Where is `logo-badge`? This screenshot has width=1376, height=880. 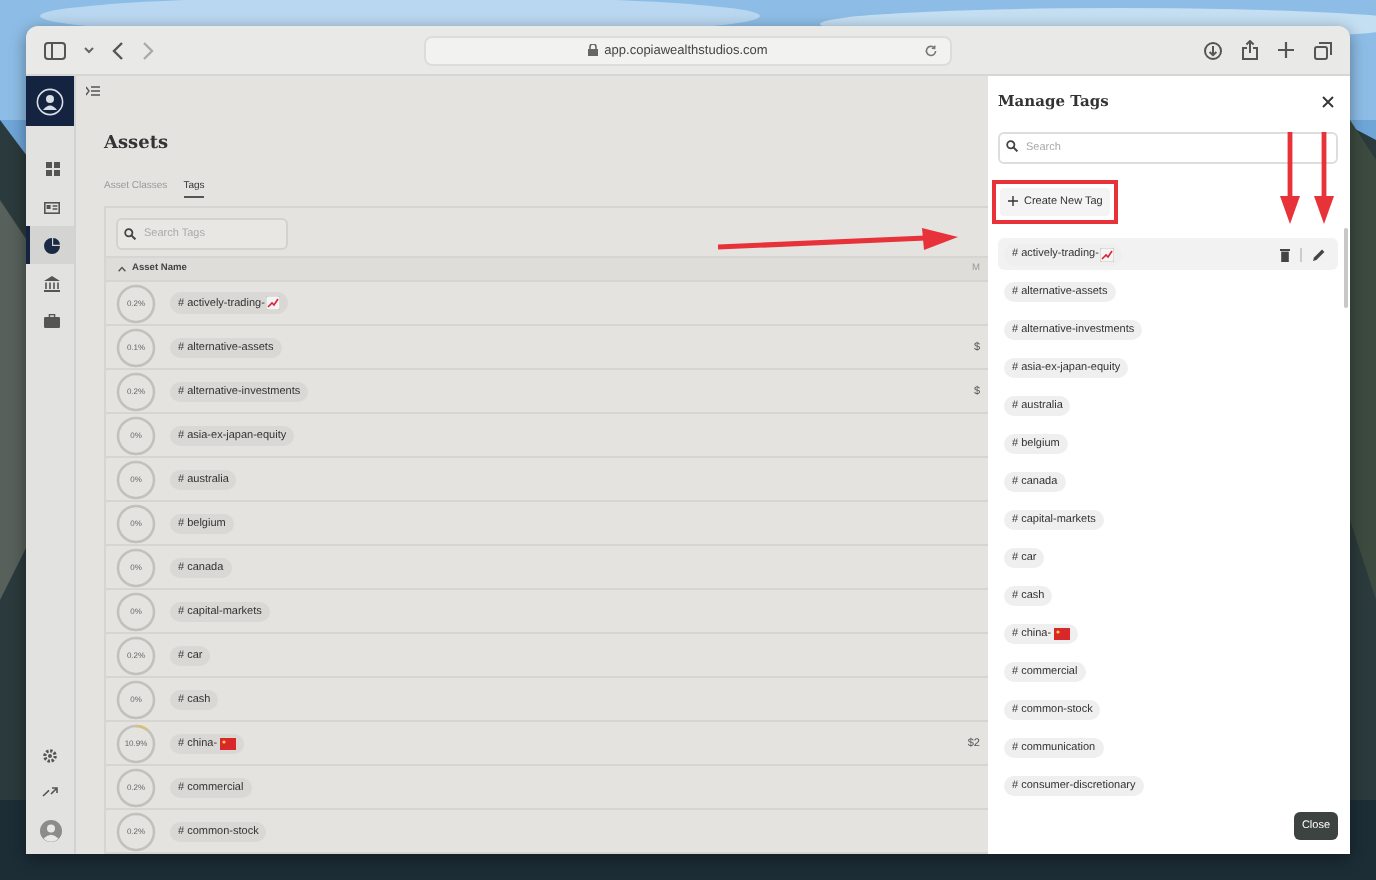
logo-badge is located at coordinates (50, 101).